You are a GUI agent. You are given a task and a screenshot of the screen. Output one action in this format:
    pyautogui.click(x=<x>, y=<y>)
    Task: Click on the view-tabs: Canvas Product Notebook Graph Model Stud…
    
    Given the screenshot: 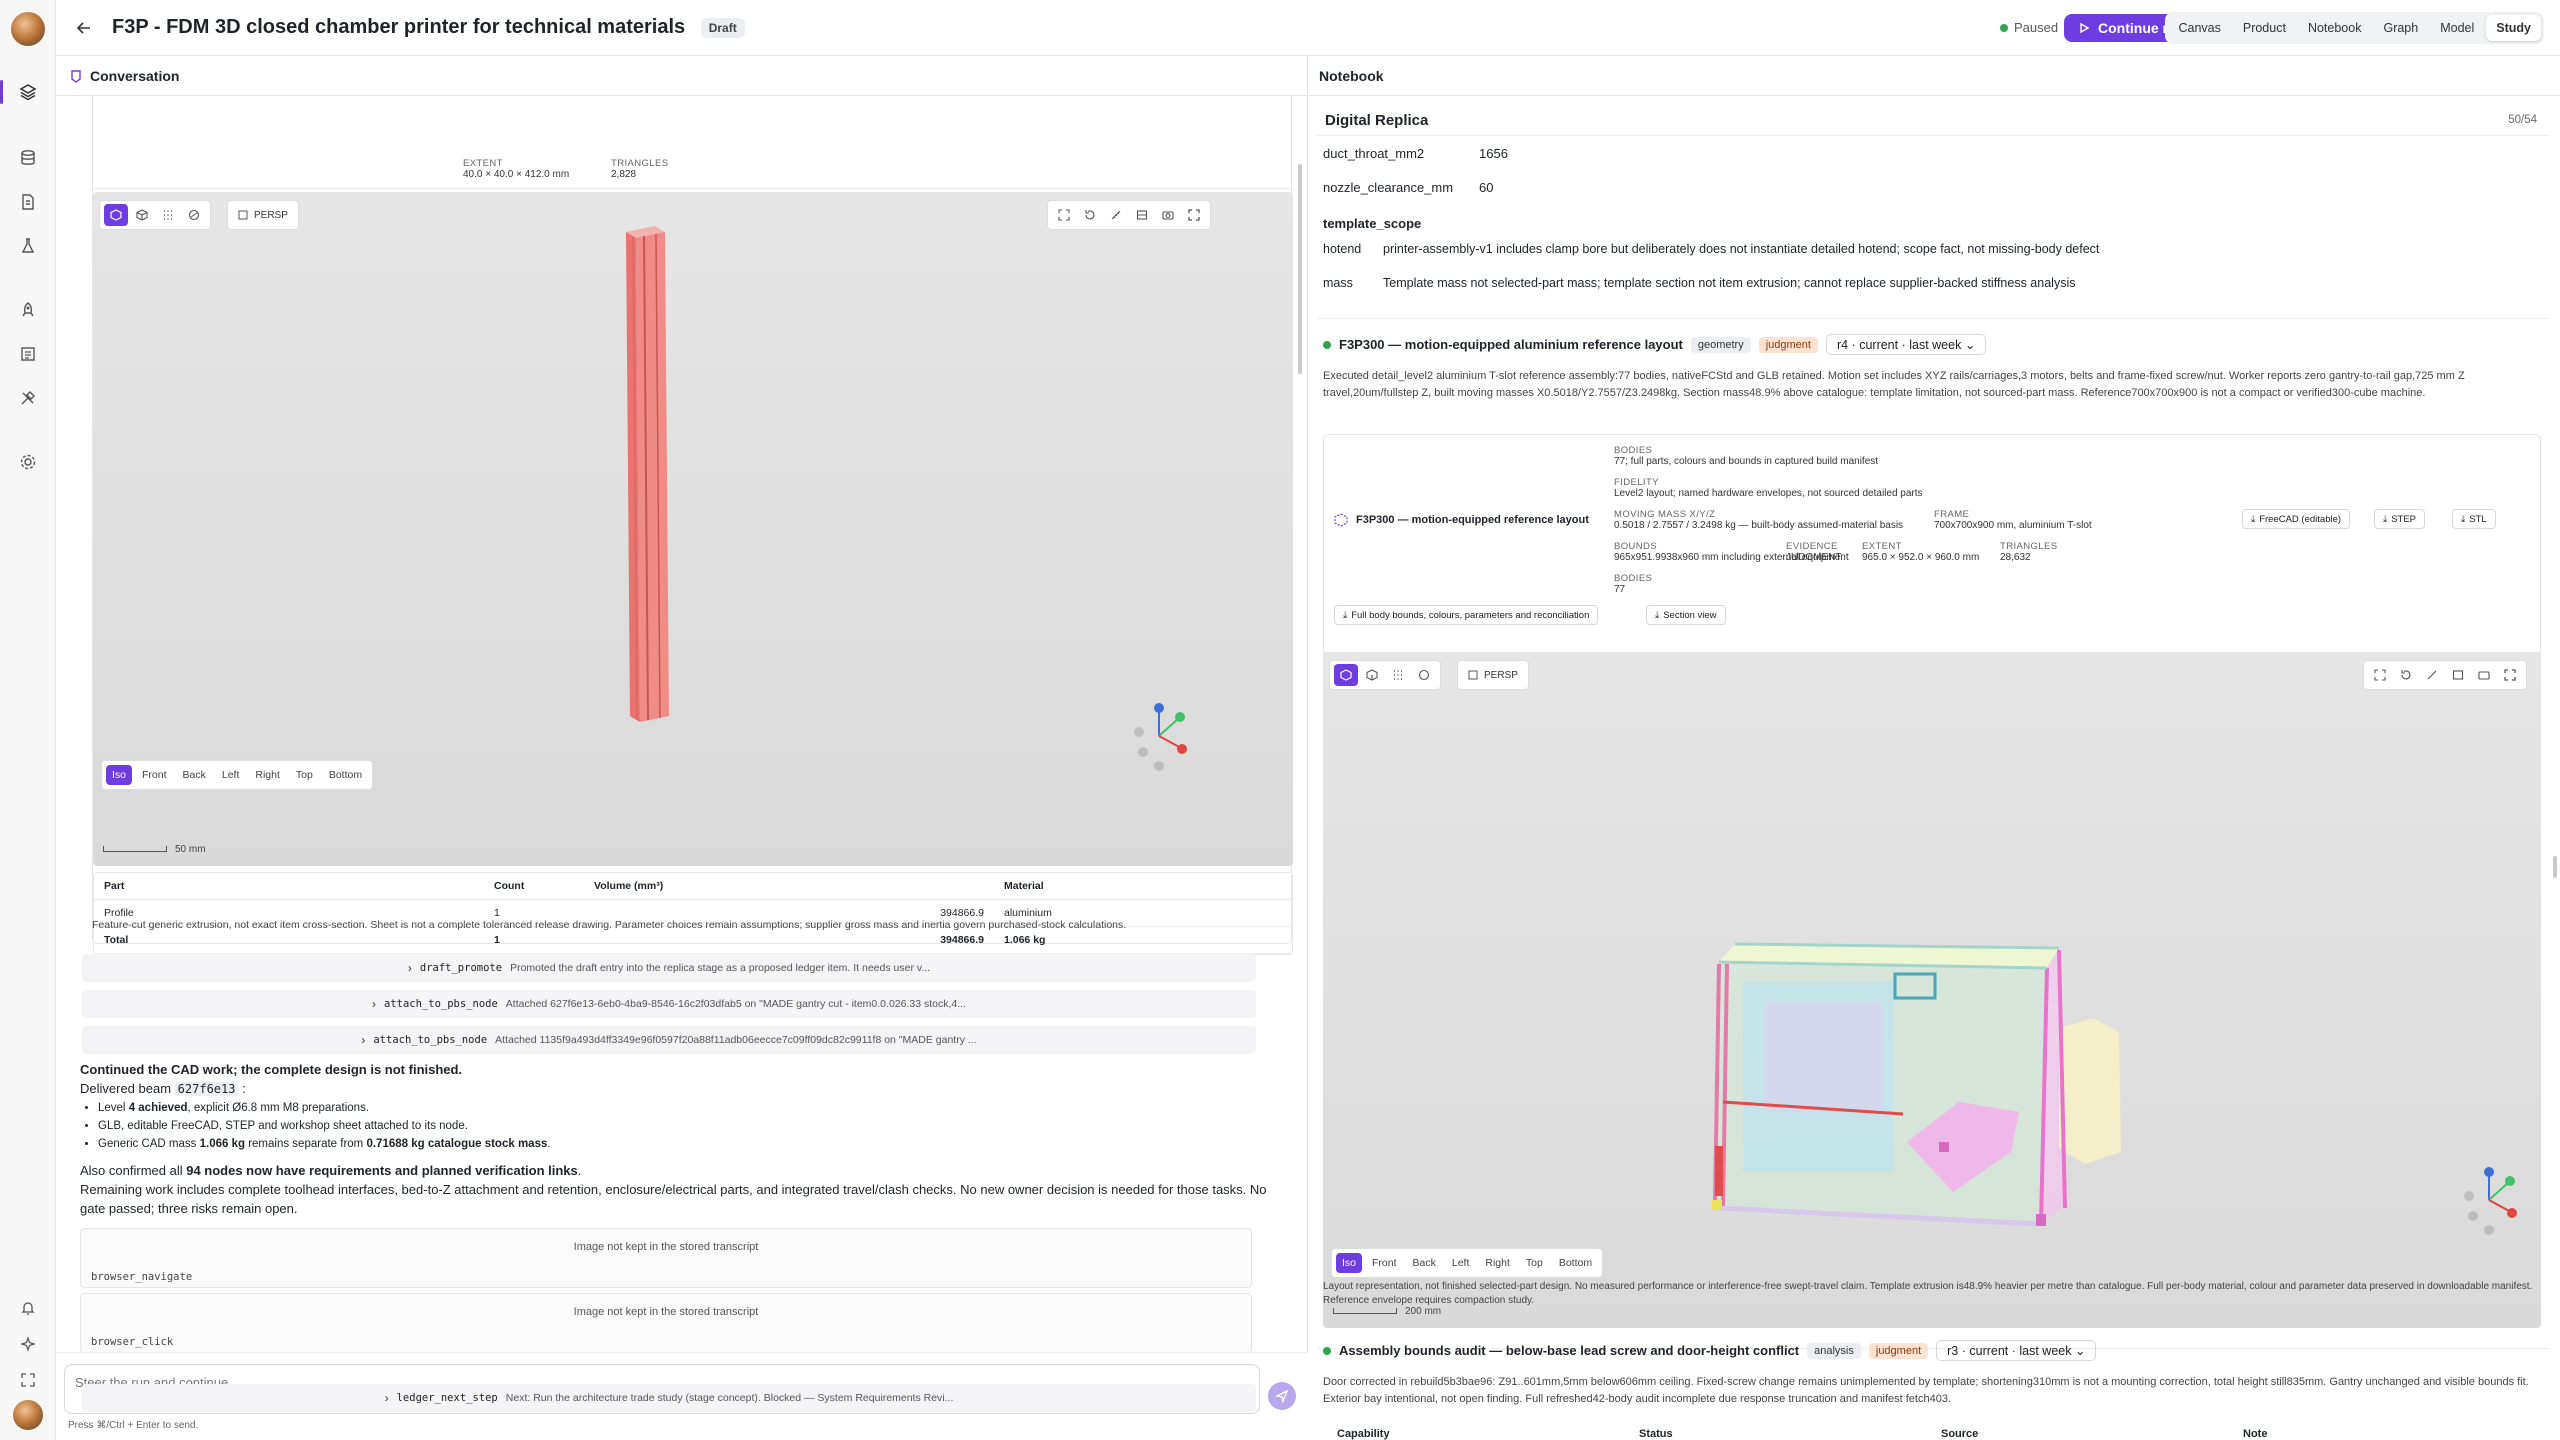 What is the action you would take?
    pyautogui.click(x=2354, y=28)
    